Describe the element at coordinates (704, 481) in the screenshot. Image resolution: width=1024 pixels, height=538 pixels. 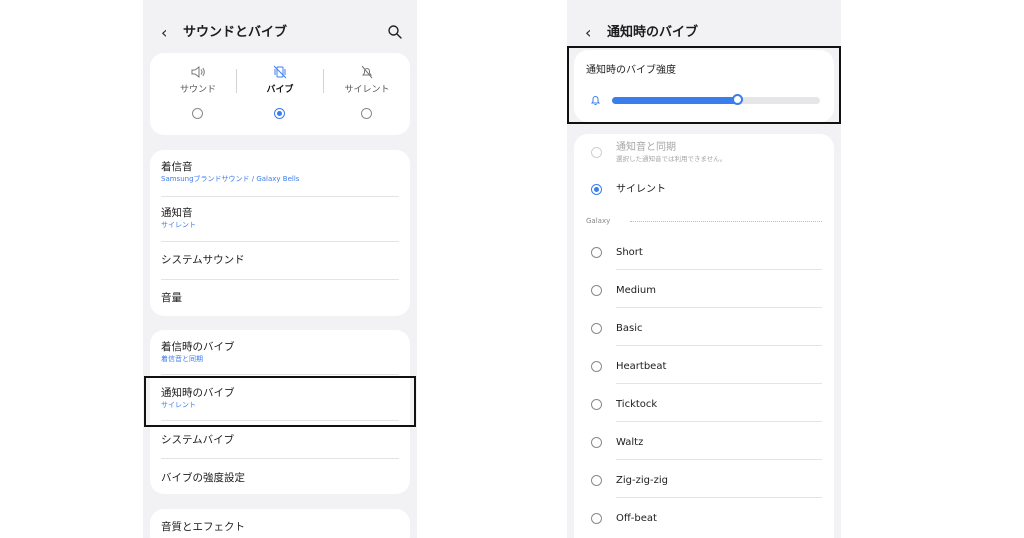
I see `pattern-option: Zig-zig-zig` at that location.